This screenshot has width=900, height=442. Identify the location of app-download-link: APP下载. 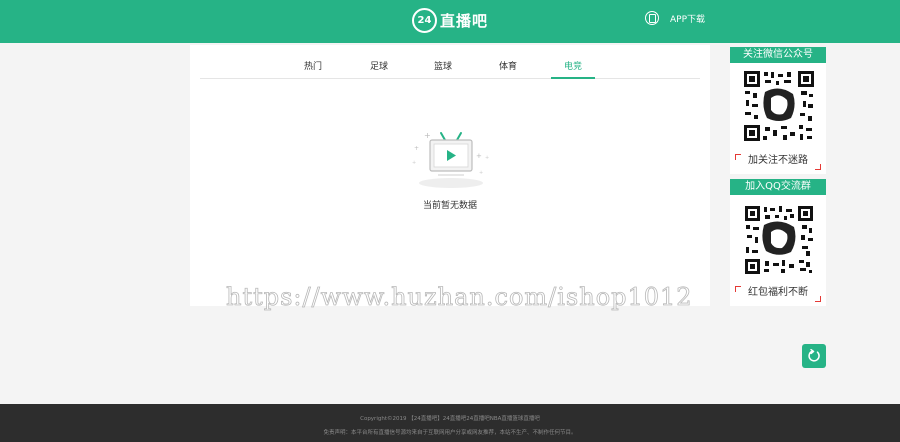
(675, 18).